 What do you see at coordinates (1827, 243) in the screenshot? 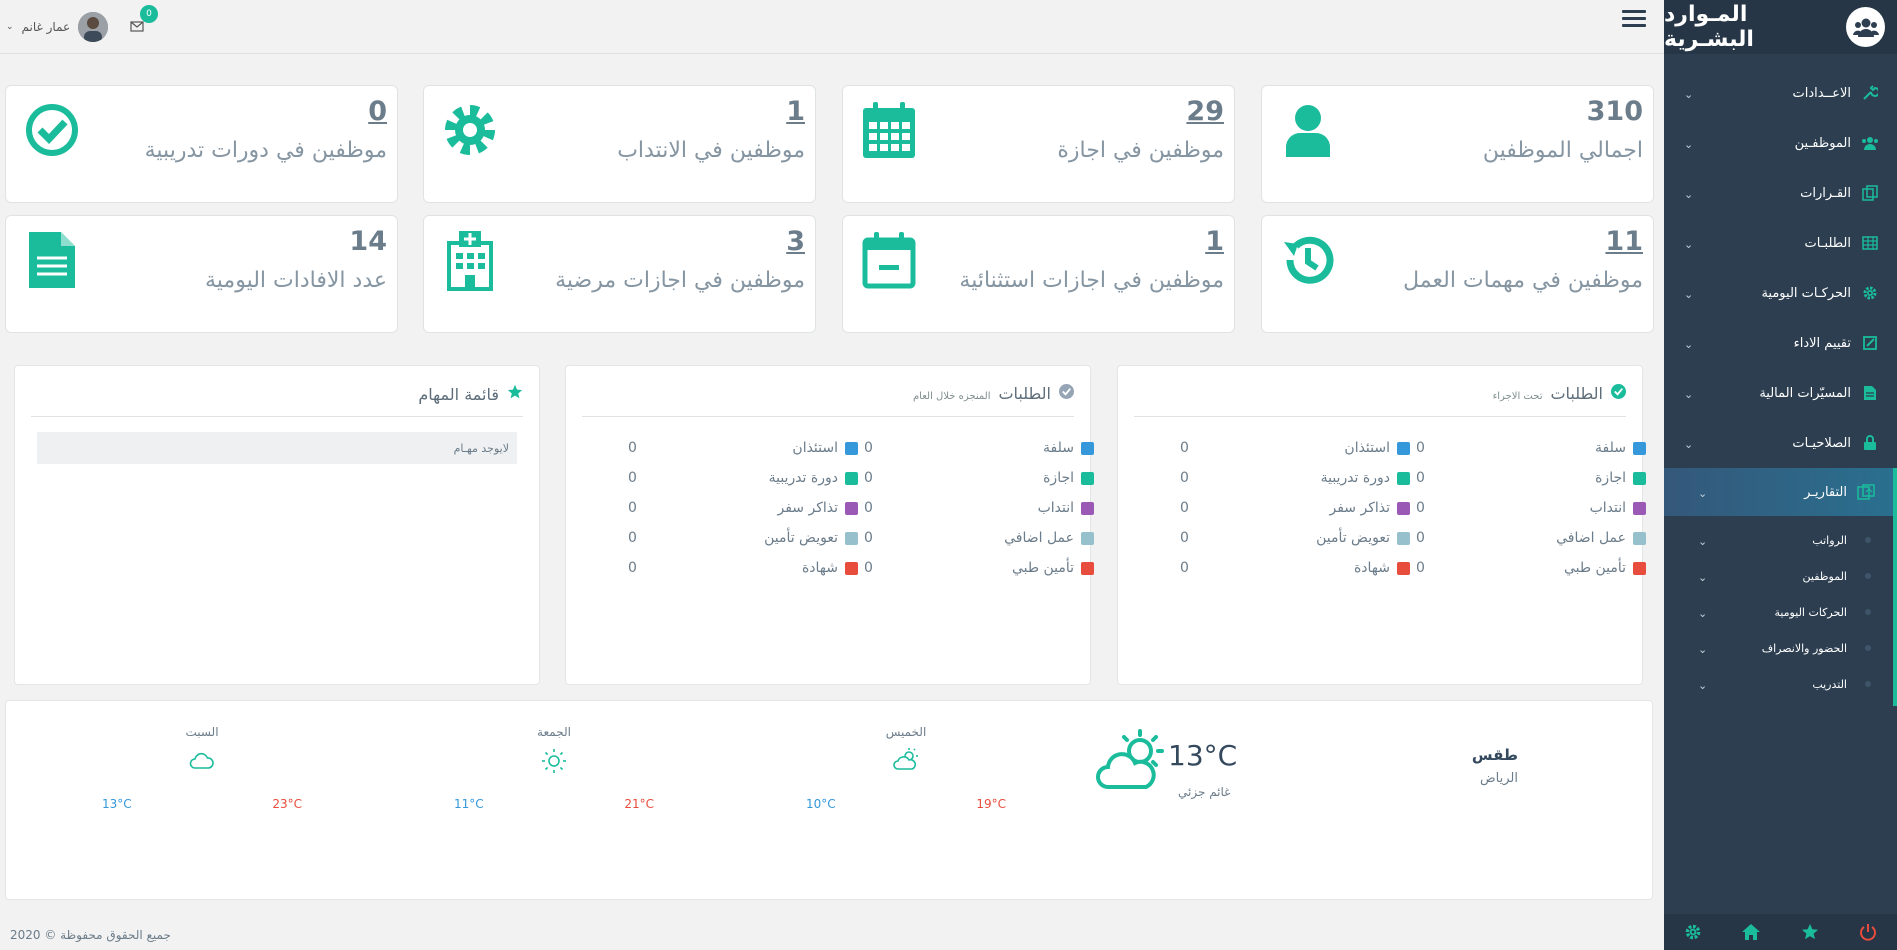
I see `sidebar-item-label: الطلبـات` at bounding box center [1827, 243].